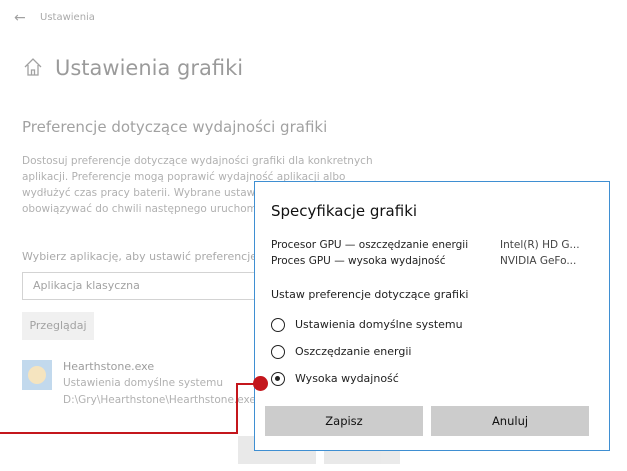 The image size is (627, 471). What do you see at coordinates (370, 245) in the screenshot?
I see `gpu-power-saving-label: Procesor GPU — oszczędzanie energii` at bounding box center [370, 245].